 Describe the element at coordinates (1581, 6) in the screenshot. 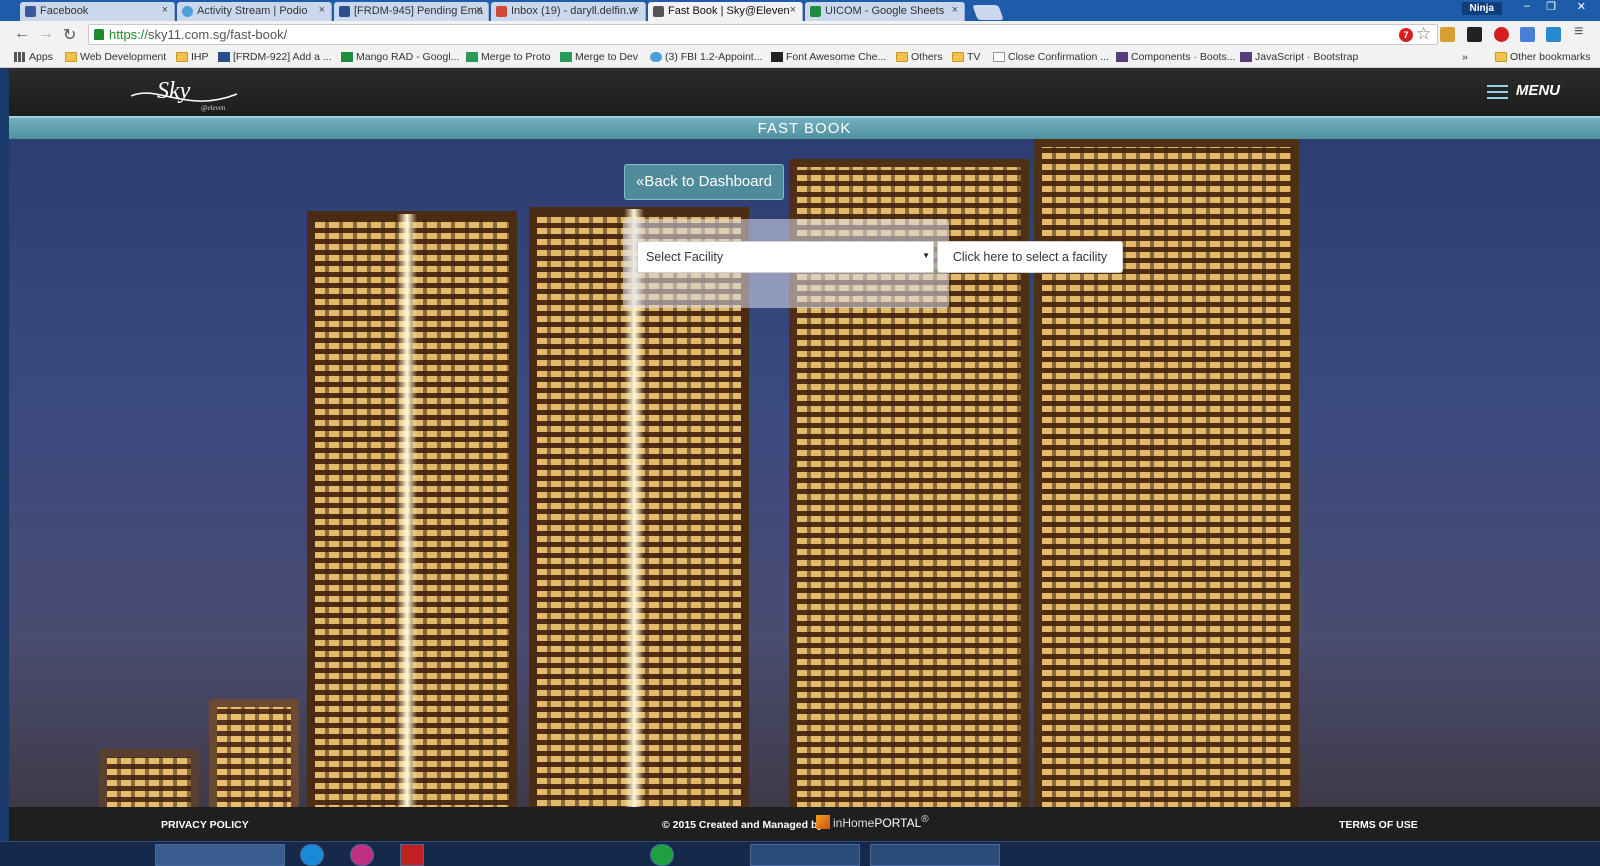

I see `window-close-icon: ✕` at that location.